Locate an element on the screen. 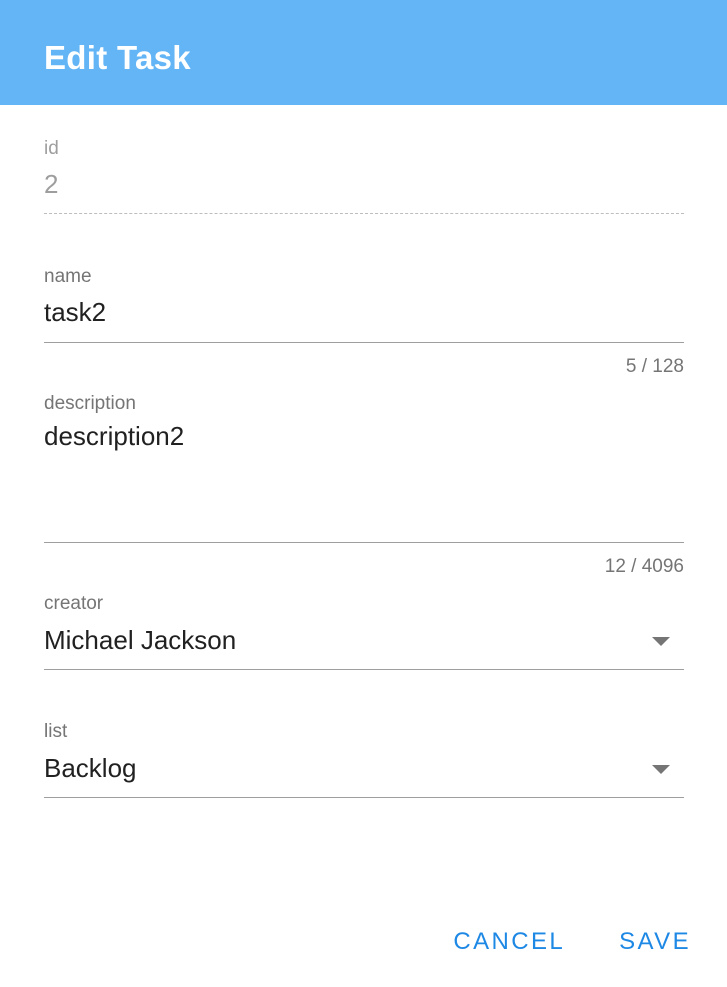 The image size is (727, 987). name-field-label: name is located at coordinates (68, 276).